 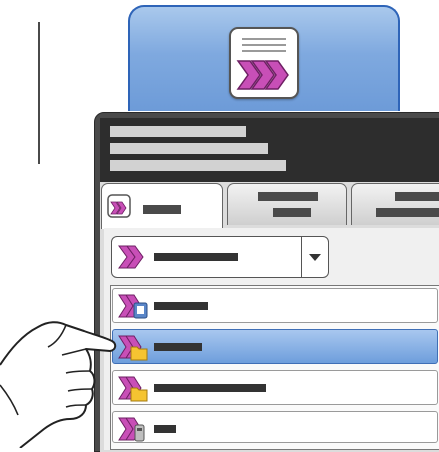 What do you see at coordinates (287, 204) in the screenshot?
I see `tab-second` at bounding box center [287, 204].